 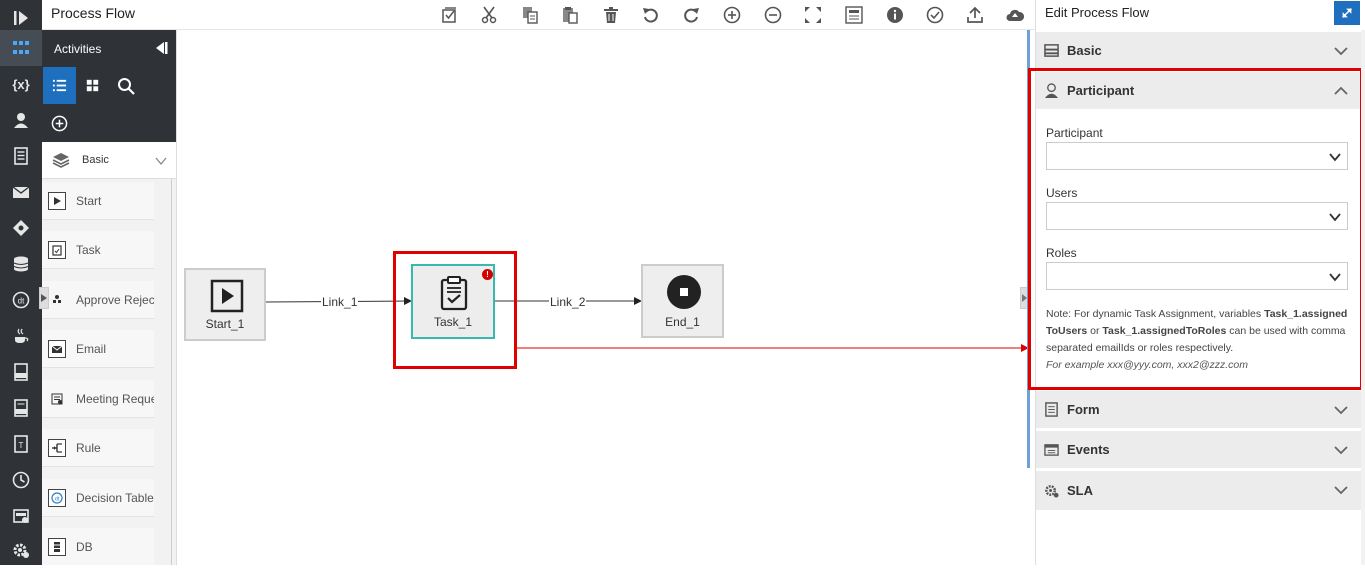 What do you see at coordinates (935, 15) in the screenshot?
I see `validate-icon` at bounding box center [935, 15].